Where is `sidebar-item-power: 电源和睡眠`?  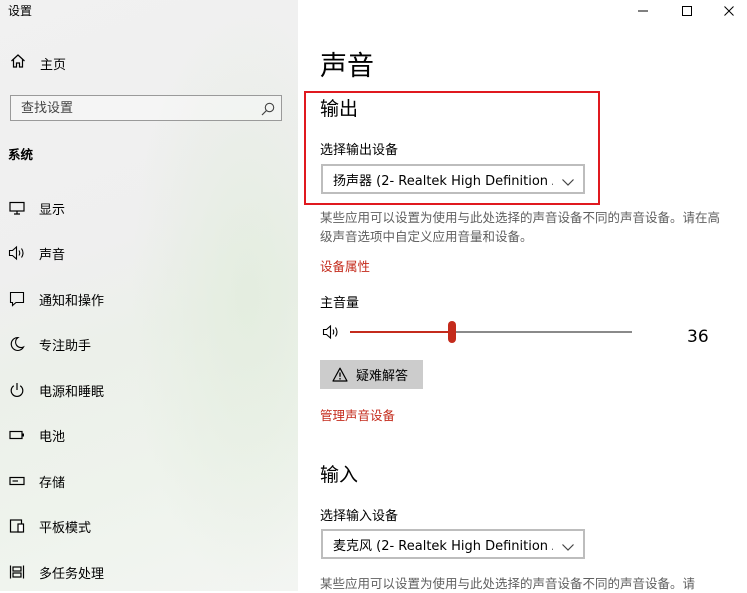
sidebar-item-power: 电源和睡眠 is located at coordinates (148, 390).